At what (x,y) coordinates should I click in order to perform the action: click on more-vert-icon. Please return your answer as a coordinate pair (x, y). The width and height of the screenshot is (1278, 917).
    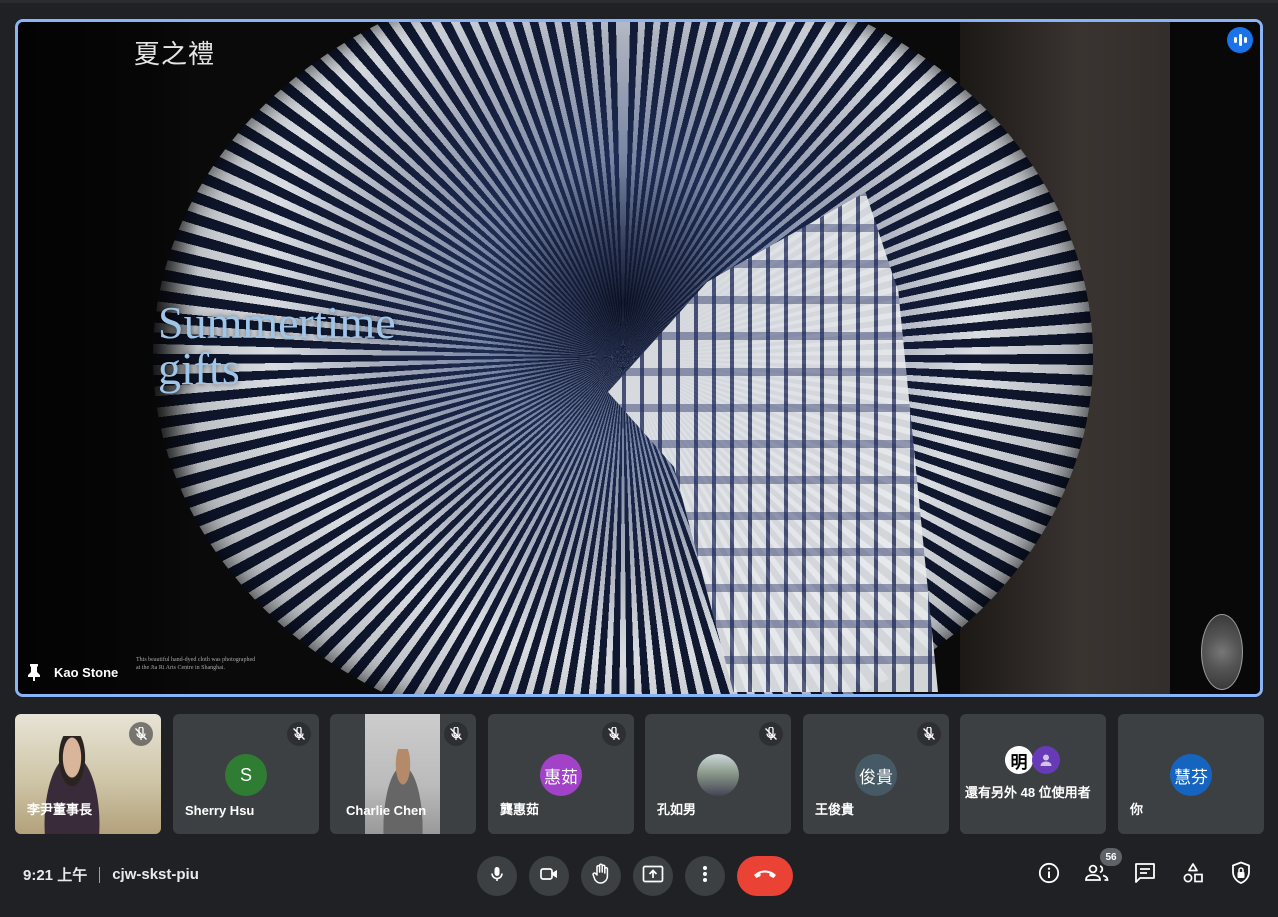
    Looking at the image, I should click on (705, 876).